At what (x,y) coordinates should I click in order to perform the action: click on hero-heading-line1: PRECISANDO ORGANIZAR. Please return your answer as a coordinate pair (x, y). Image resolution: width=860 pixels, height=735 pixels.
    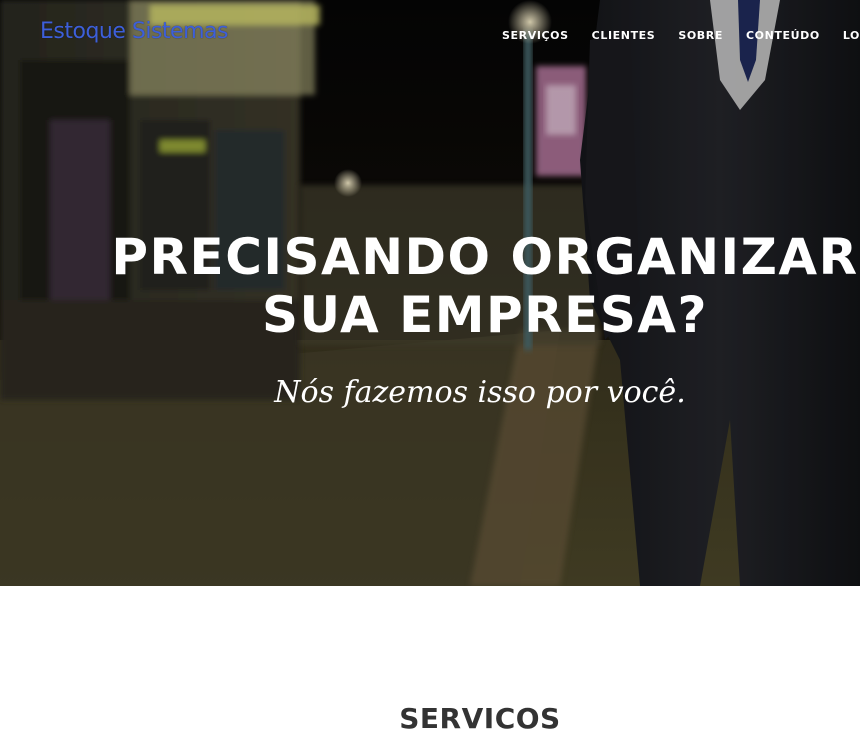
    Looking at the image, I should click on (485, 257).